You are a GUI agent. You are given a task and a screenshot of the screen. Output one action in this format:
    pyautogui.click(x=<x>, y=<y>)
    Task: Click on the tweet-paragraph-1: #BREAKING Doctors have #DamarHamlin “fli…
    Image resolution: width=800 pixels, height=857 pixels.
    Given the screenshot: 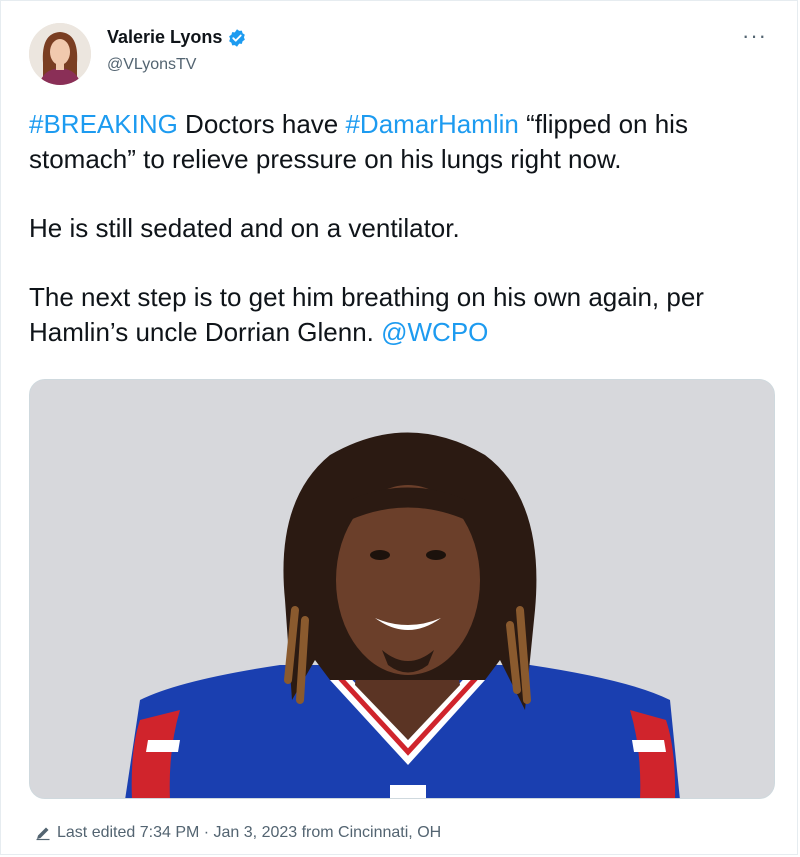 What is the action you would take?
    pyautogui.click(x=404, y=142)
    